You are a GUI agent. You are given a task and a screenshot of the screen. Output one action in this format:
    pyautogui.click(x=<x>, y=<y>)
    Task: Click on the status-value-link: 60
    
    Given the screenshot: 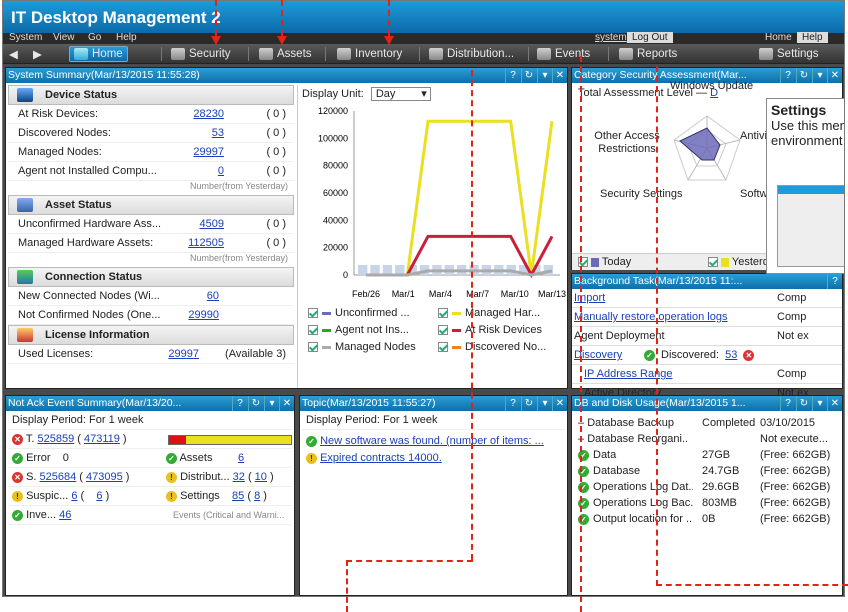 What is the action you would take?
    pyautogui.click(x=213, y=296)
    